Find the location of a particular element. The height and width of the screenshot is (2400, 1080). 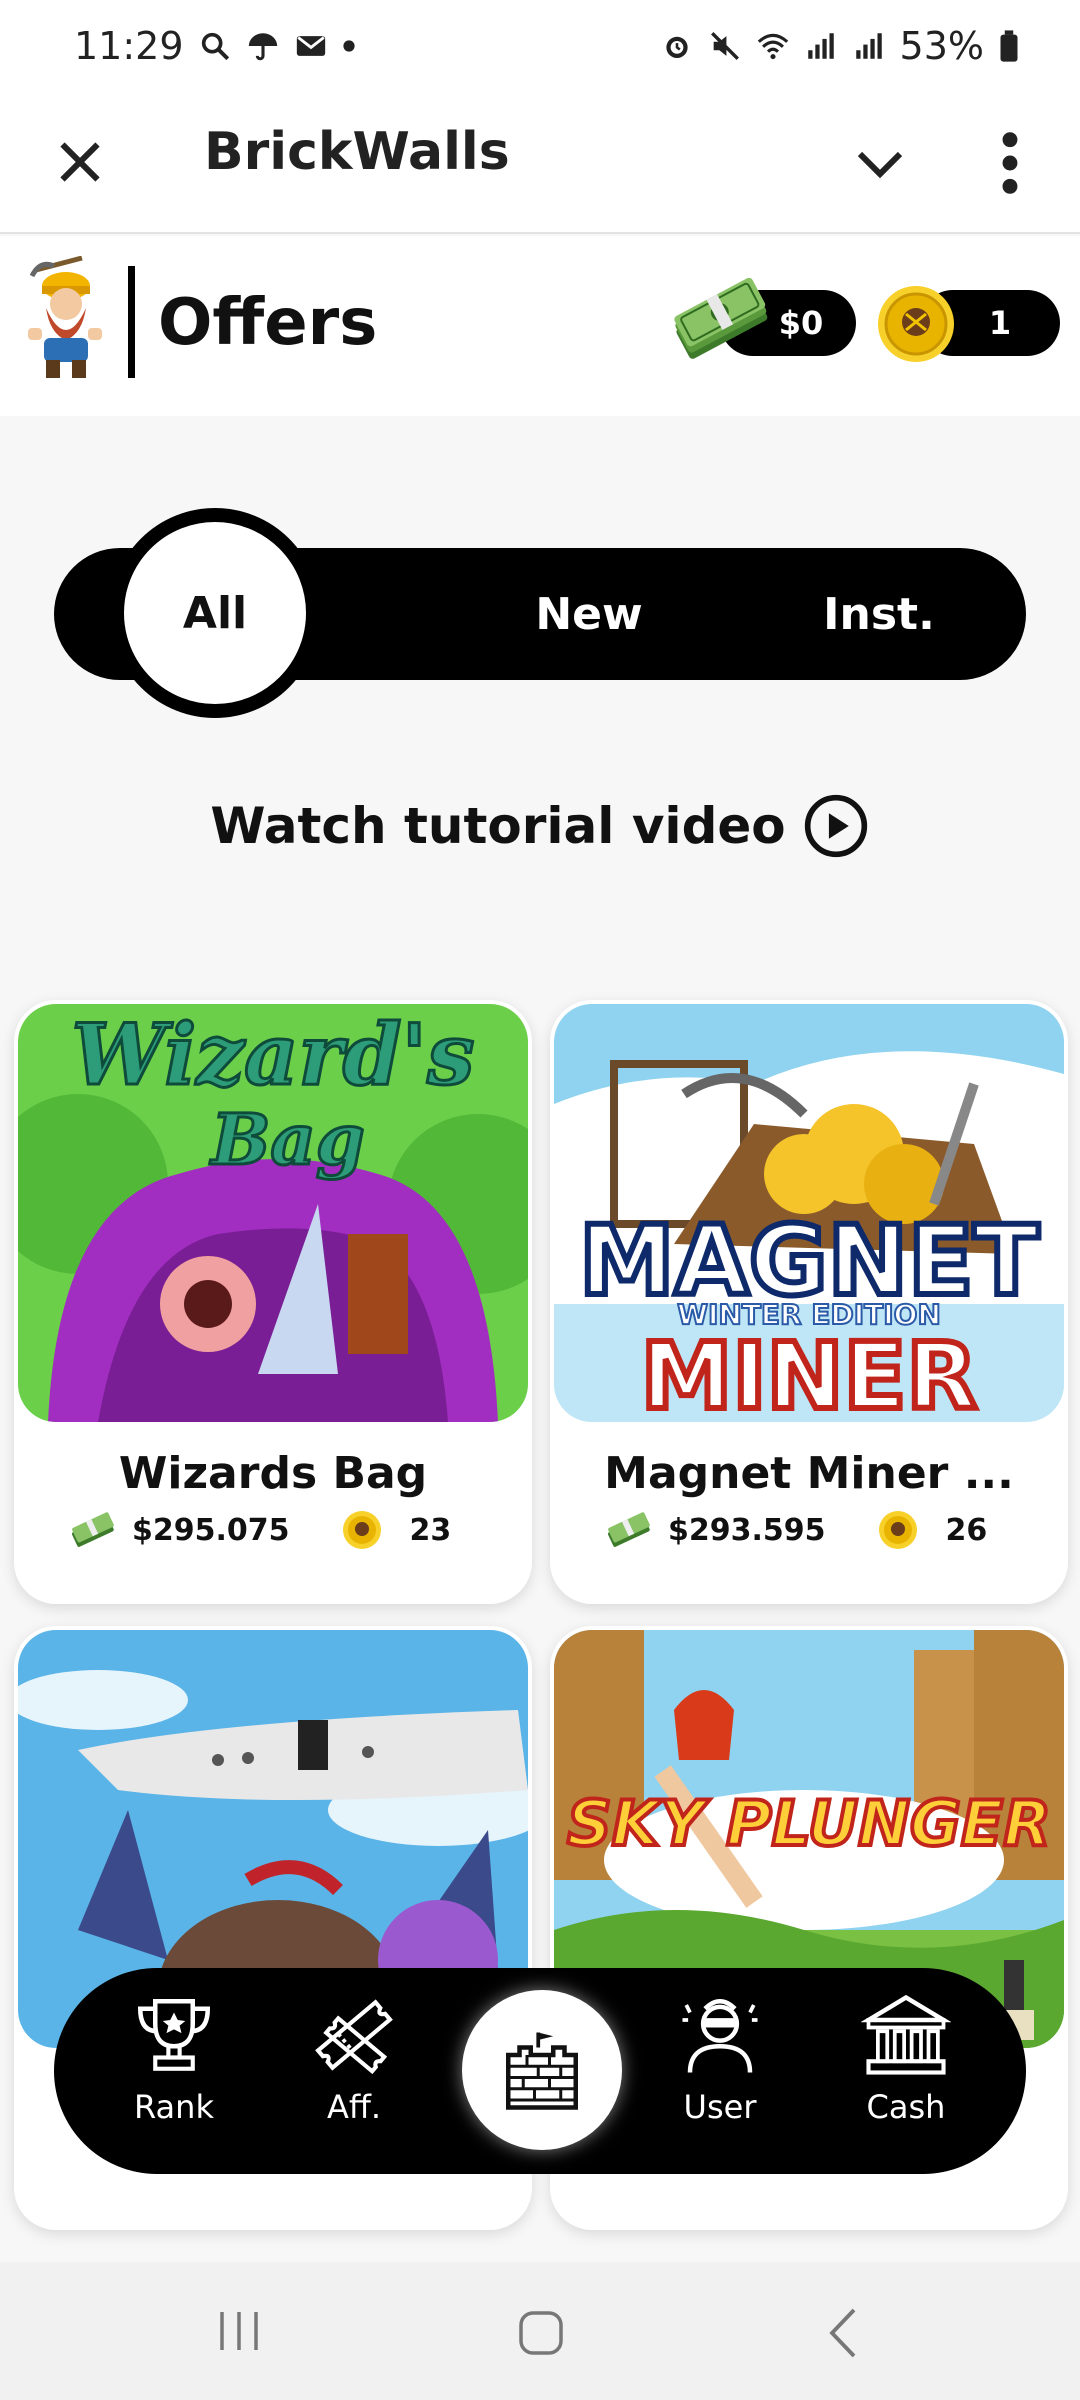

nav-aff-label: Aff. is located at coordinates (354, 2107).